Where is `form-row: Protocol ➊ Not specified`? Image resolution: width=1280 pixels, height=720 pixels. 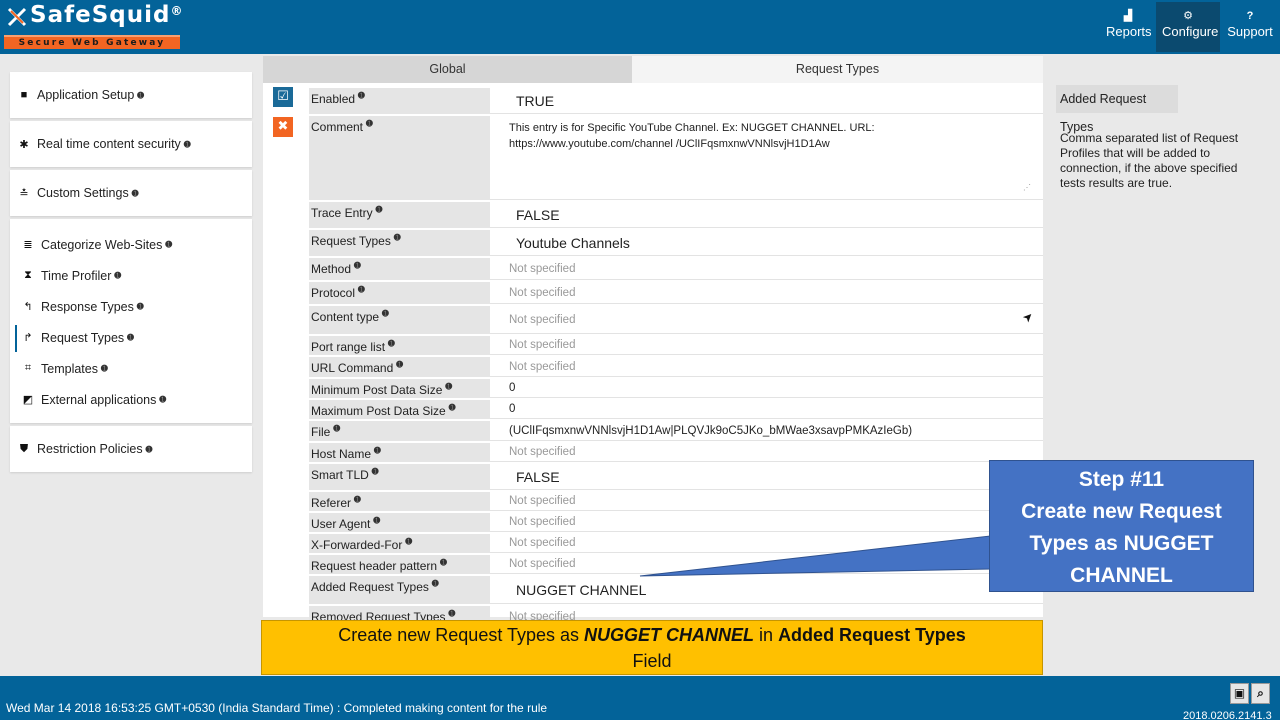 form-row: Protocol ➊ Not specified is located at coordinates (676, 294).